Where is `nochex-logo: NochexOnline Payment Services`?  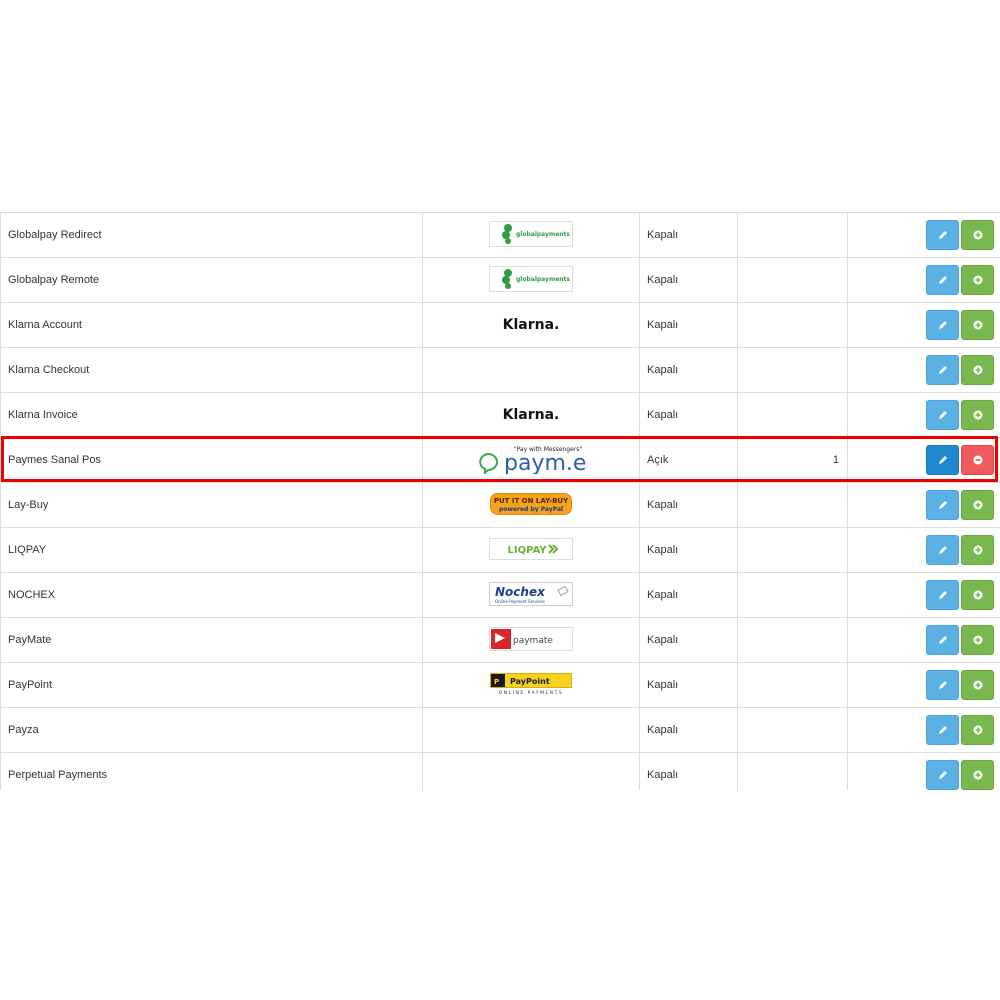 nochex-logo: NochexOnline Payment Services is located at coordinates (531, 593).